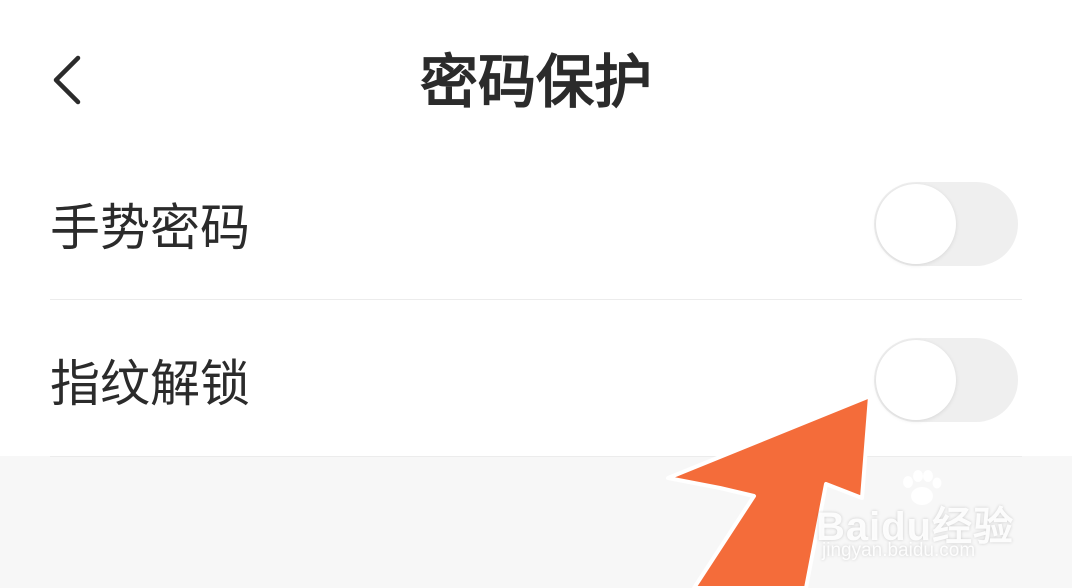 This screenshot has height=588, width=1072. I want to click on baidu-jingyan-watermark: Baidu经验 jingyan.baidu.com, so click(931, 518).